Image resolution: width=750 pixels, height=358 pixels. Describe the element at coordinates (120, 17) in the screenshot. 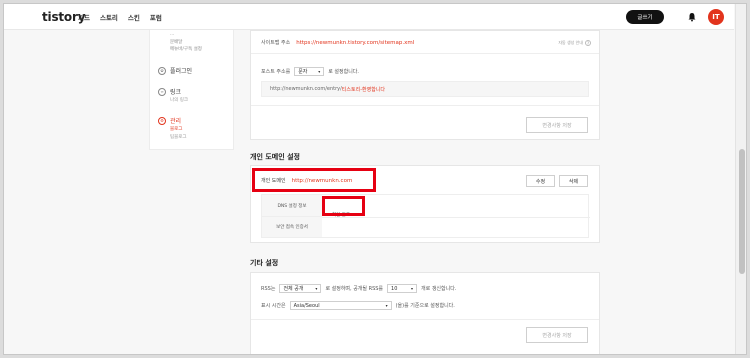

I see `main-nav: 피드 스토리 스킨 포럼` at that location.